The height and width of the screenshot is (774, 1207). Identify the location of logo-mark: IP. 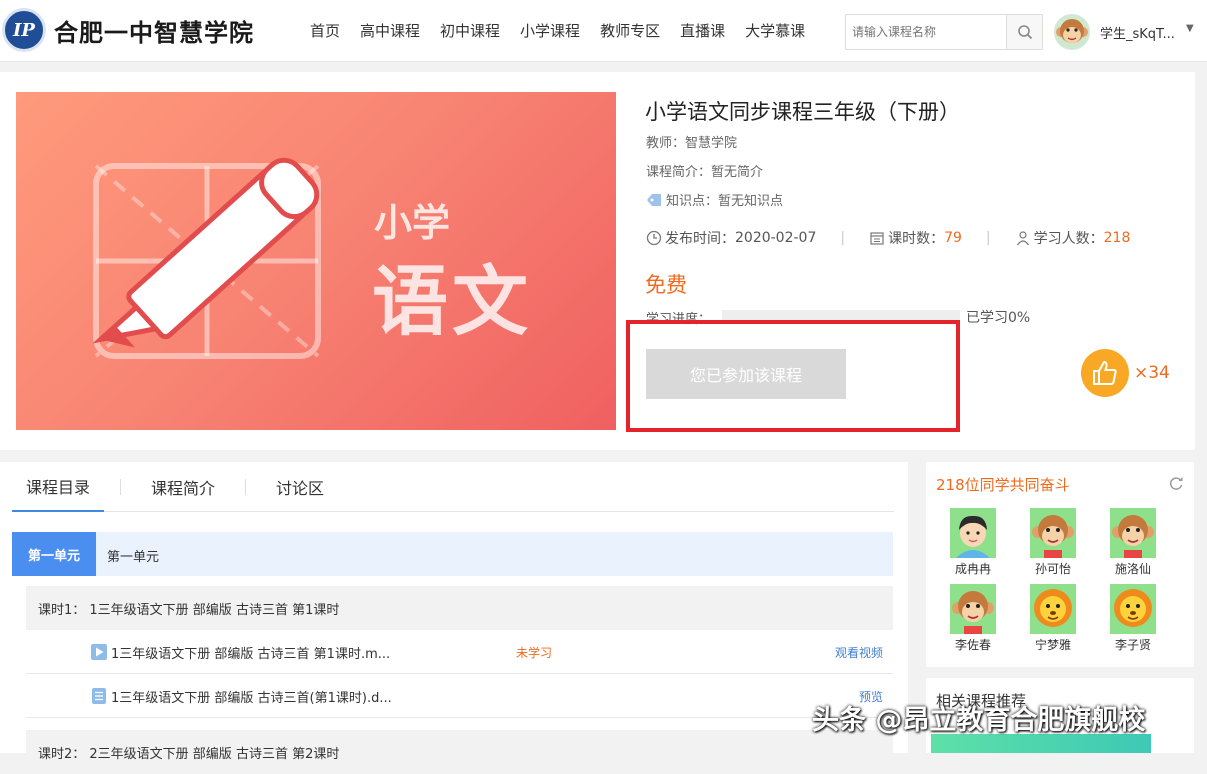
(24, 30).